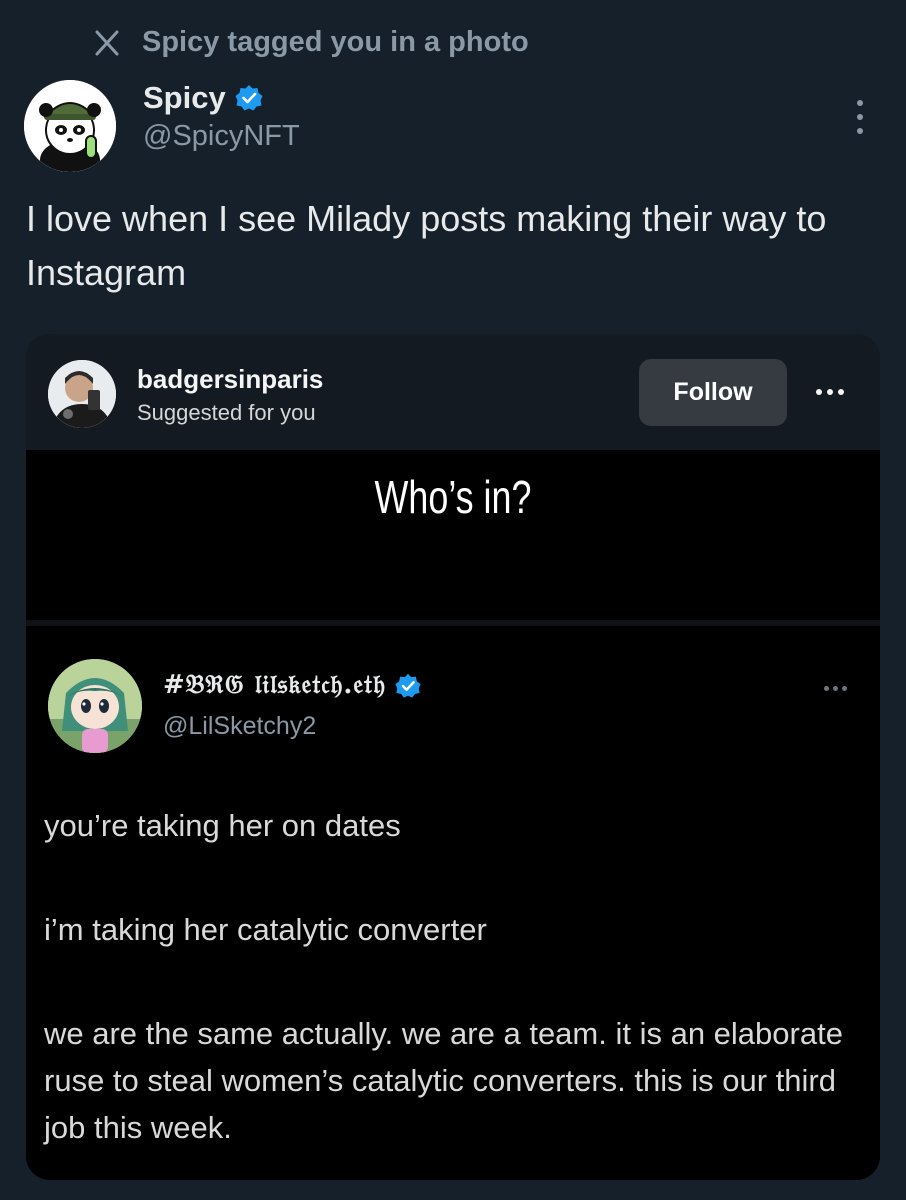 The height and width of the screenshot is (1200, 906). I want to click on embedded-verified-badge-icon, so click(408, 686).